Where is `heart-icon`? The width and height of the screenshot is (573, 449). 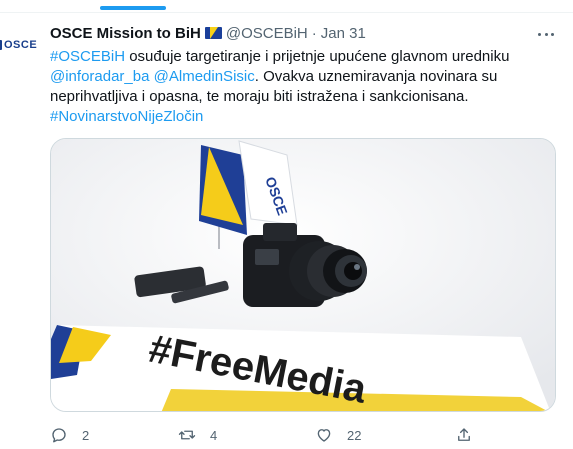 heart-icon is located at coordinates (324, 435).